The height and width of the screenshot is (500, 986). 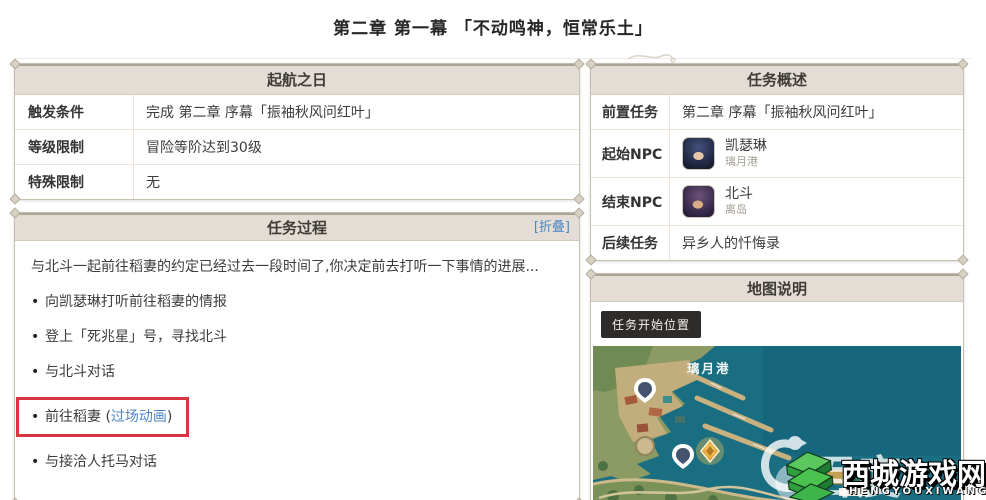 What do you see at coordinates (356, 112) in the screenshot?
I see `trigger-condition-value: 完成 第二章 序幕「振袖秋风问红叶」` at bounding box center [356, 112].